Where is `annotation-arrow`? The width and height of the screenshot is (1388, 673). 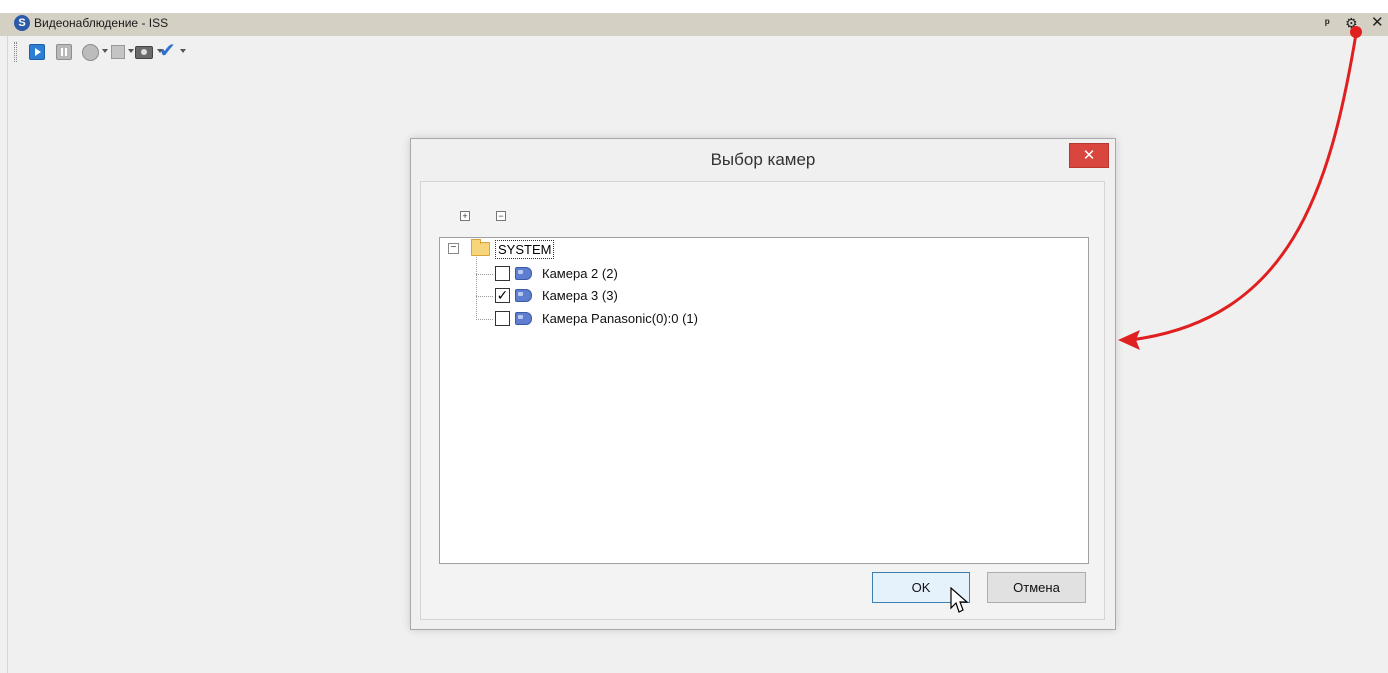 annotation-arrow is located at coordinates (1240, 188).